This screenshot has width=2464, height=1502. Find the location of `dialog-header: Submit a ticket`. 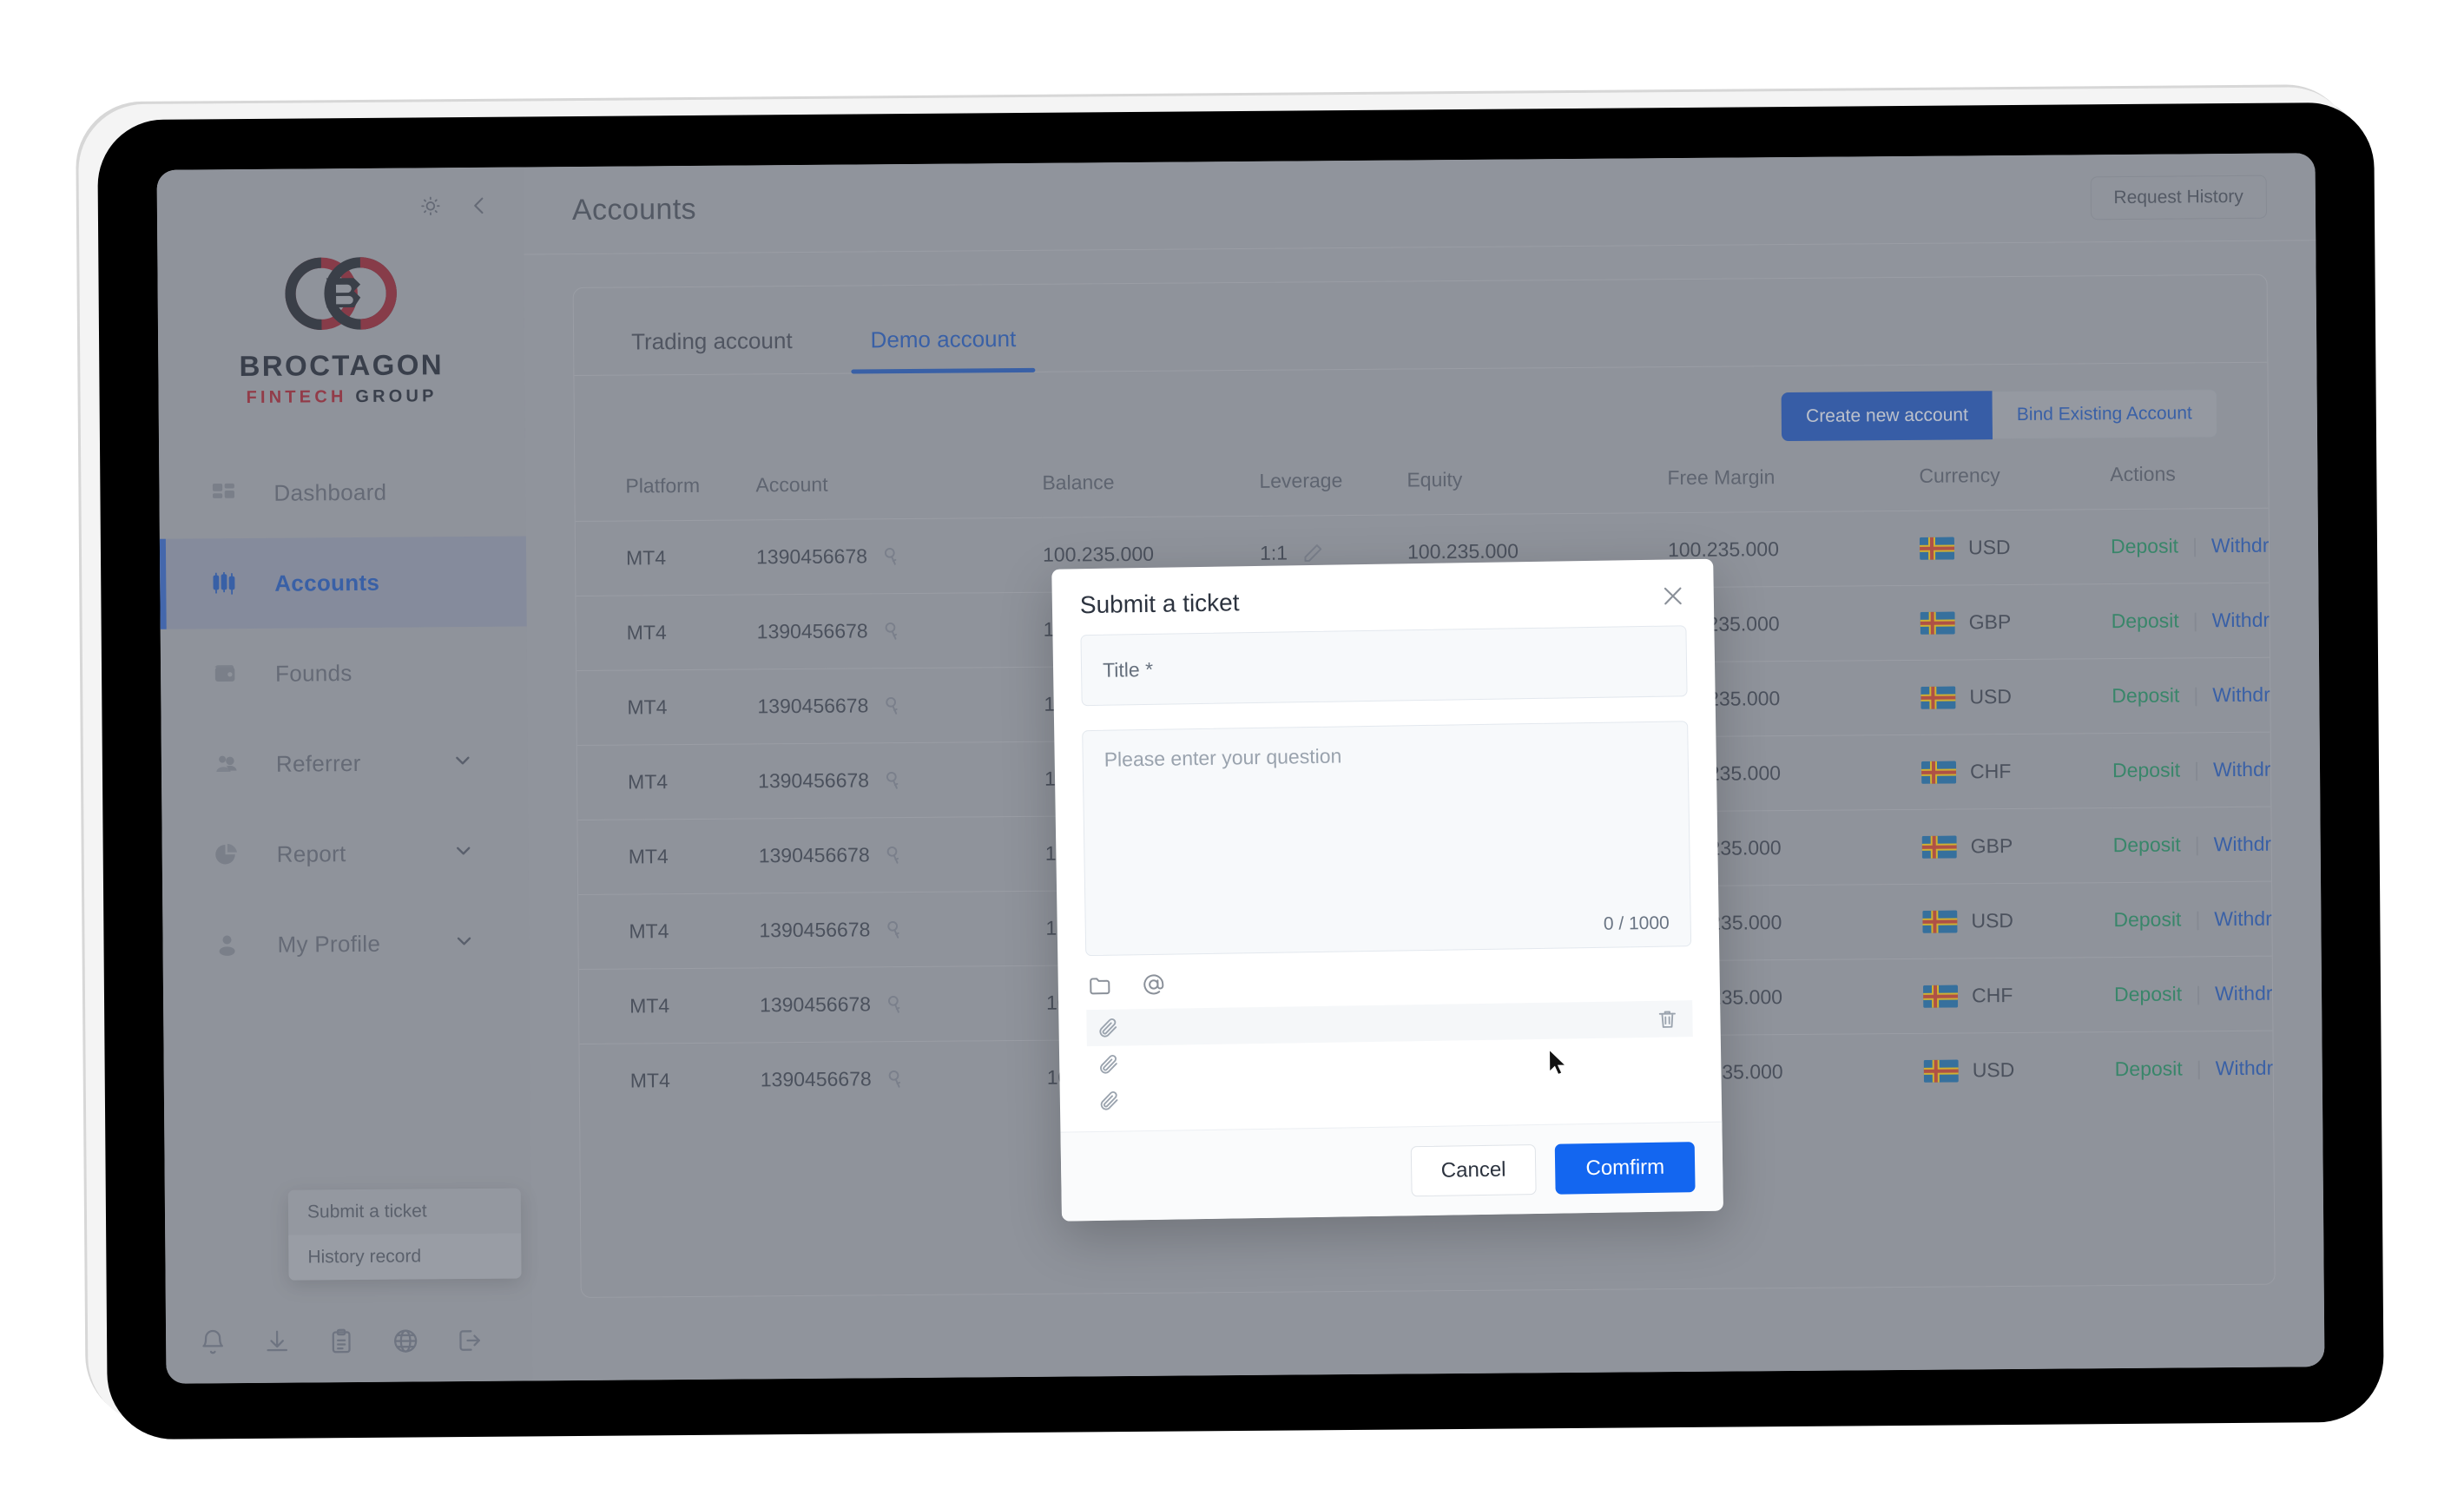

dialog-header: Submit a ticket is located at coordinates (1382, 597).